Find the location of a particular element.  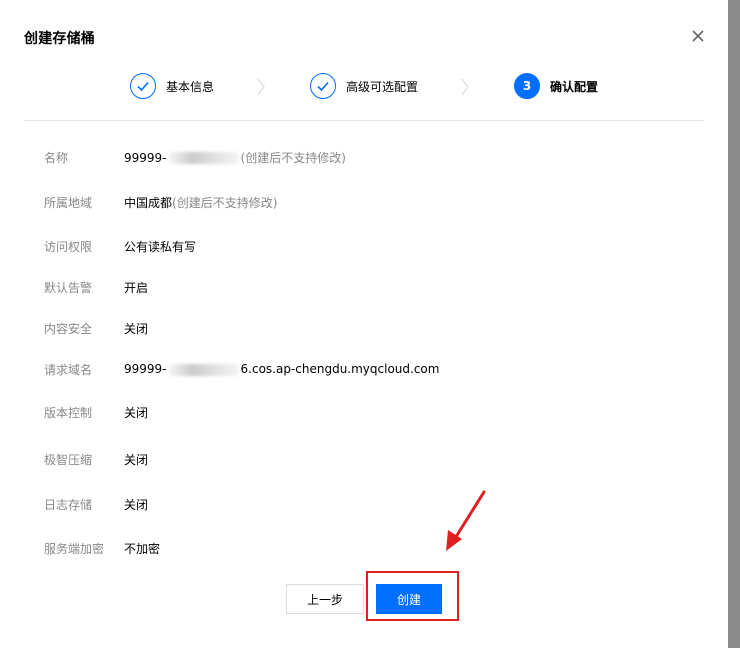

step-label: 基本信息 is located at coordinates (190, 86).